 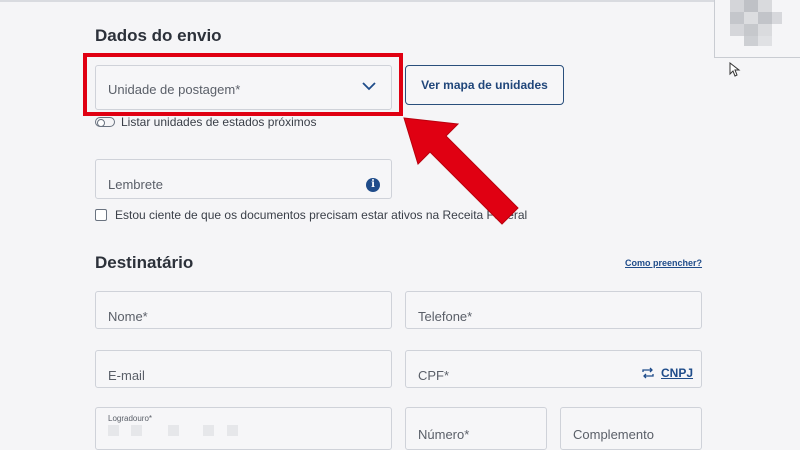 I want to click on complement-field: Complemento, so click(x=631, y=428).